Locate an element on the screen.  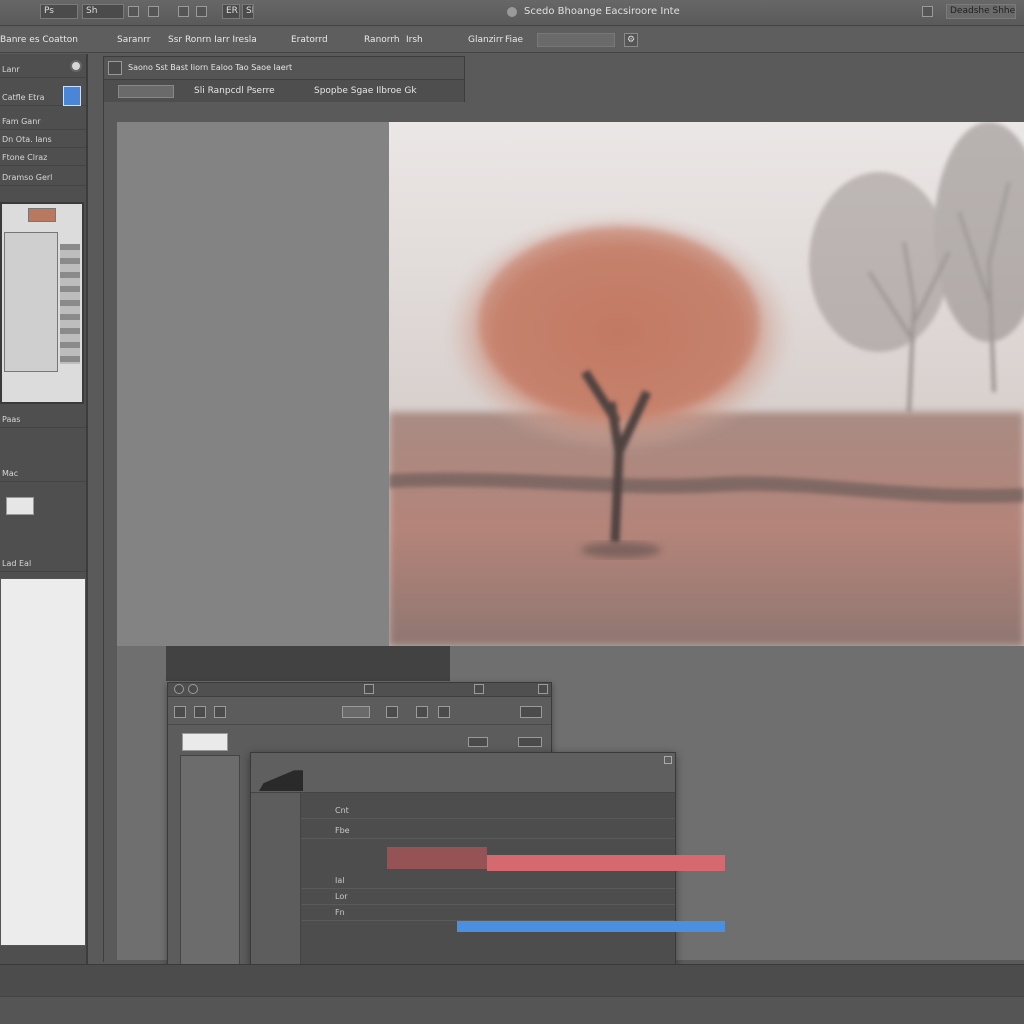
options-icon is located at coordinates (531, 712).